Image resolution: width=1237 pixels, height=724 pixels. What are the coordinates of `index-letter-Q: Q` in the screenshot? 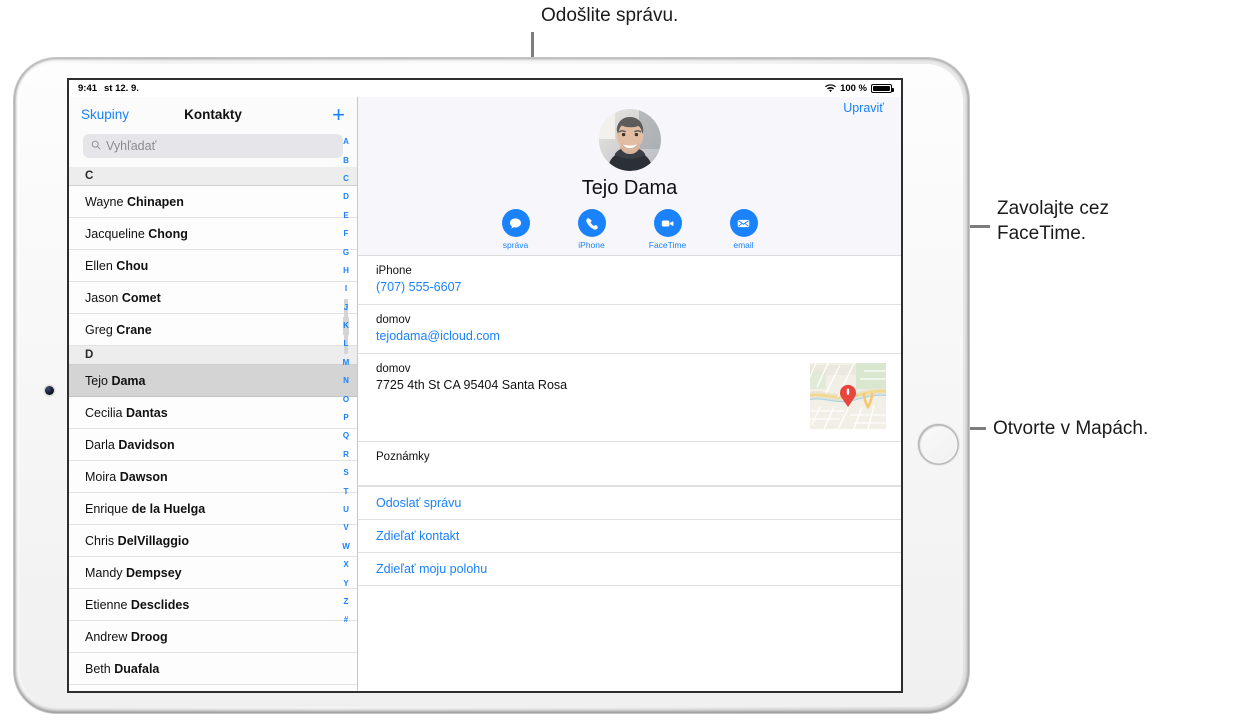 It's located at (346, 436).